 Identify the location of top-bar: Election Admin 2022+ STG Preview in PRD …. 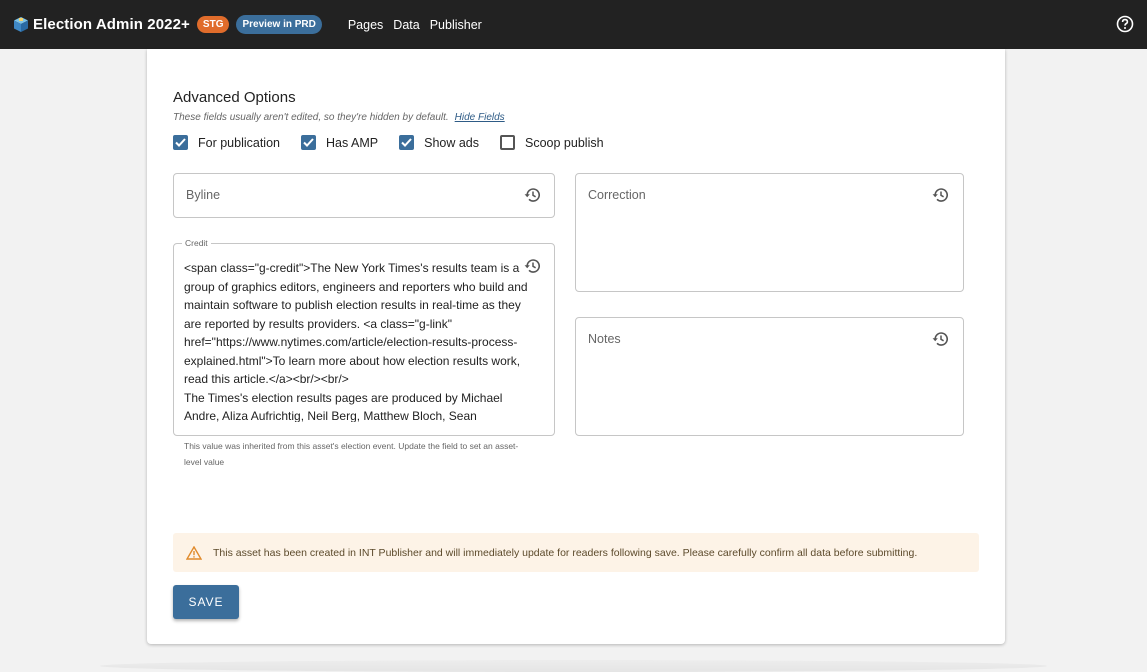
(573, 24).